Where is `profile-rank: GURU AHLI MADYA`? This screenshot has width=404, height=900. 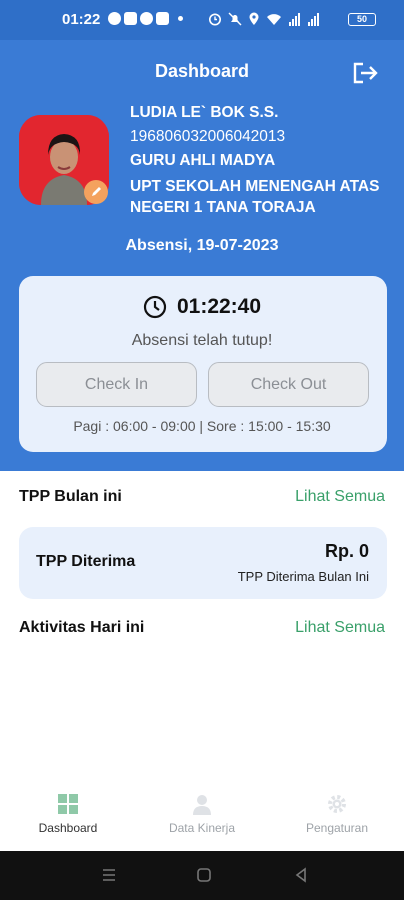 profile-rank: GURU AHLI MADYA is located at coordinates (203, 160).